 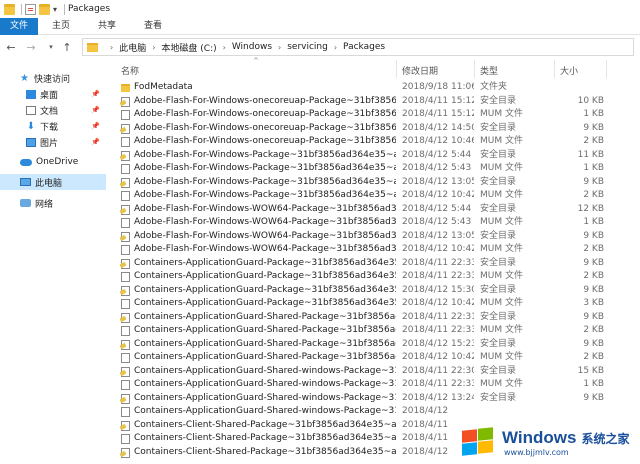 I want to click on modified-date: 2018/9/18 11:06, so click(x=438, y=87).